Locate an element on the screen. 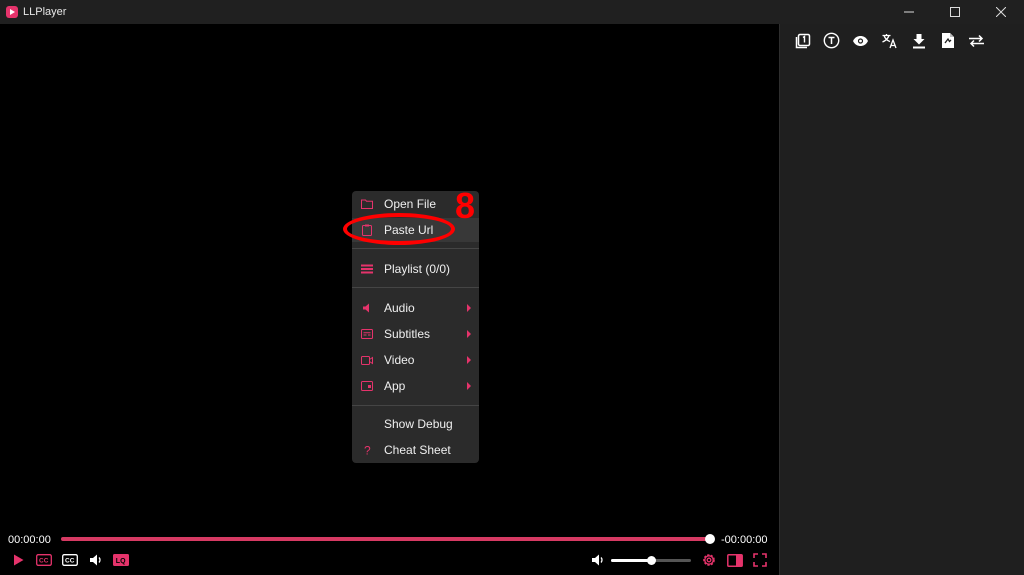  side-toolbar is located at coordinates (902, 37).